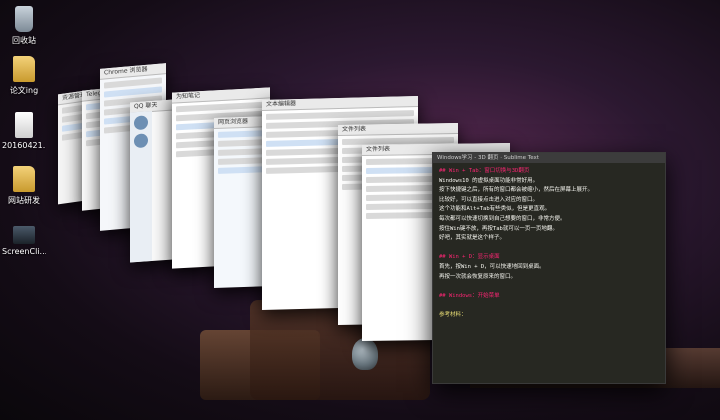 The height and width of the screenshot is (420, 720). What do you see at coordinates (24, 19) in the screenshot?
I see `recycle-bin-icon` at bounding box center [24, 19].